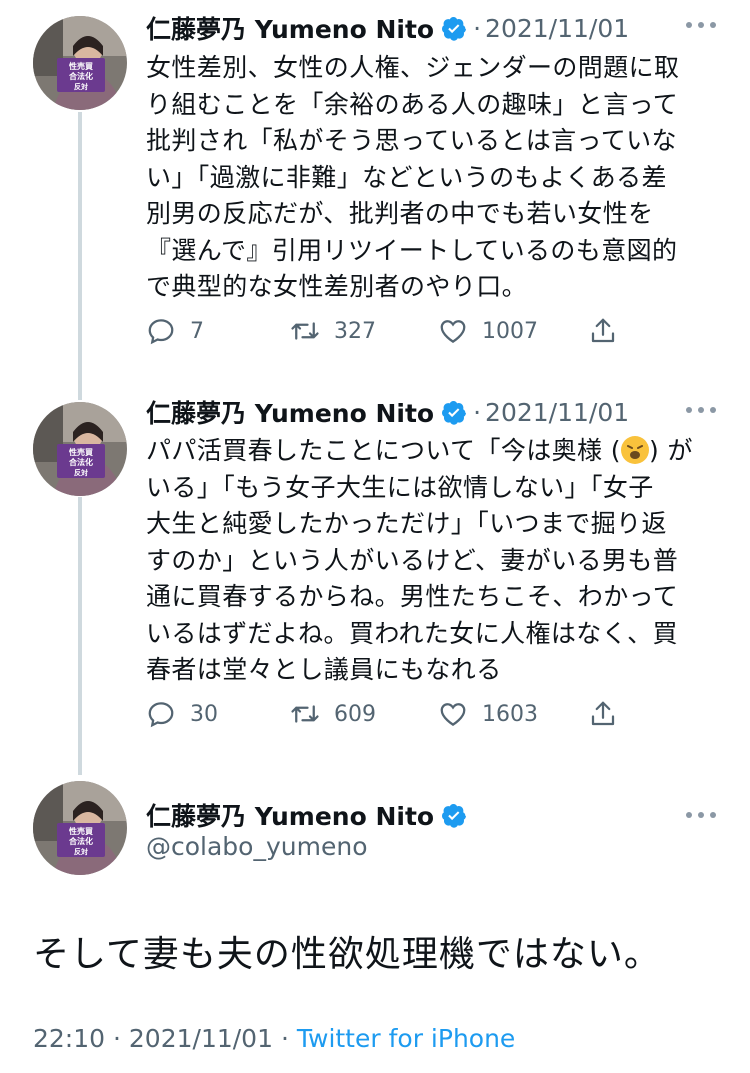 Image resolution: width=750 pixels, height=1073 pixels. Describe the element at coordinates (256, 846) in the screenshot. I see `author-handle: @colabo_yumeno` at that location.